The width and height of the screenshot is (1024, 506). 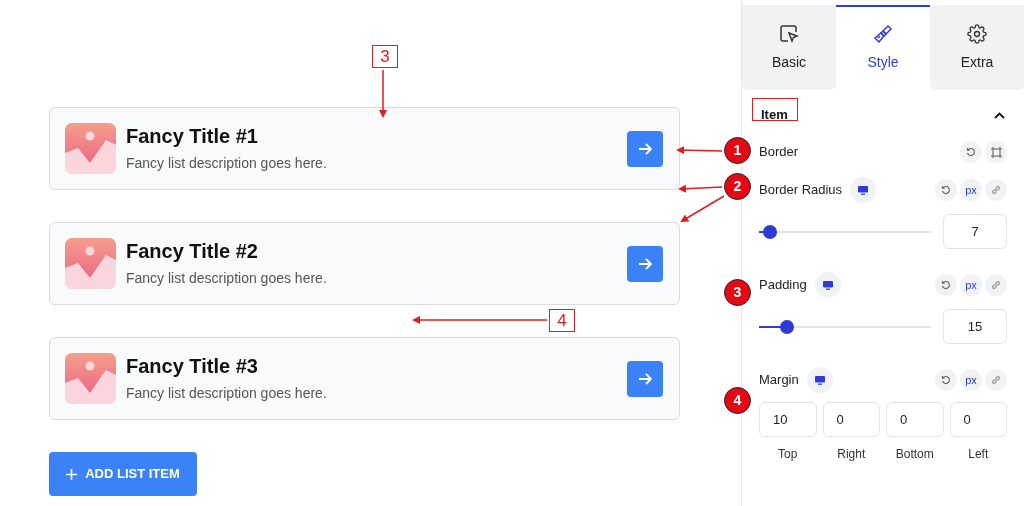 What do you see at coordinates (996, 152) in the screenshot?
I see `border-style-icon` at bounding box center [996, 152].